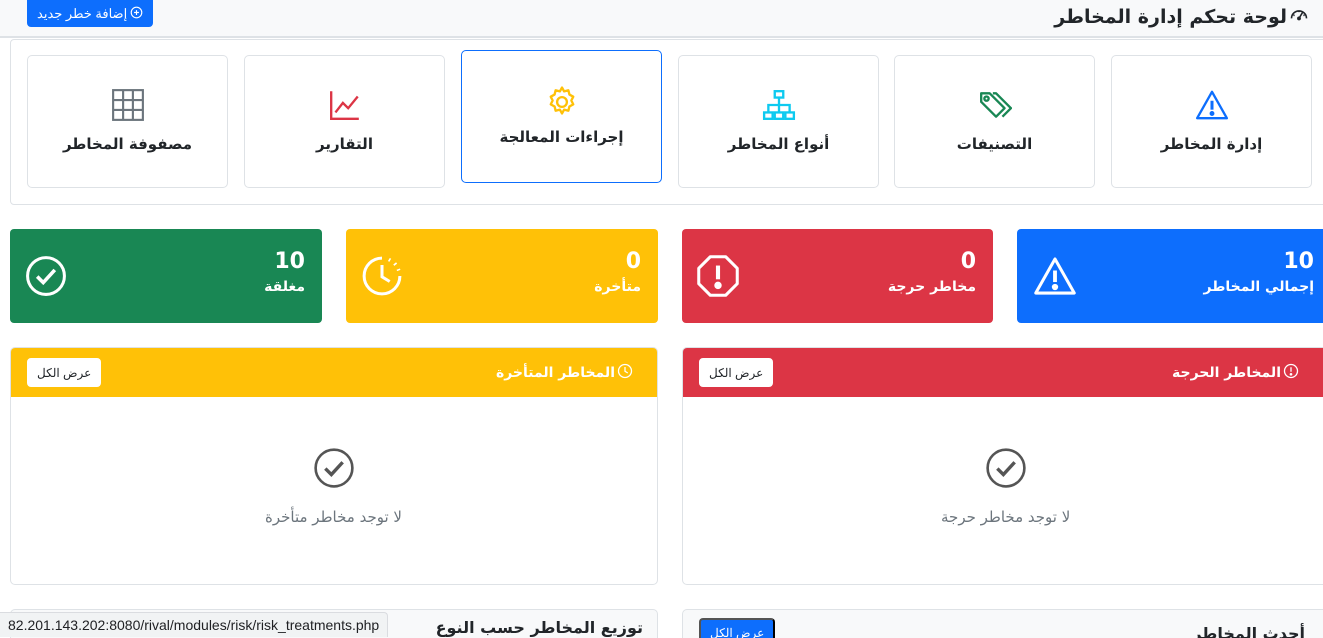 Image resolution: width=1323 pixels, height=638 pixels. I want to click on nav-card-treatments: إجراءات المعالجة, so click(561, 116).